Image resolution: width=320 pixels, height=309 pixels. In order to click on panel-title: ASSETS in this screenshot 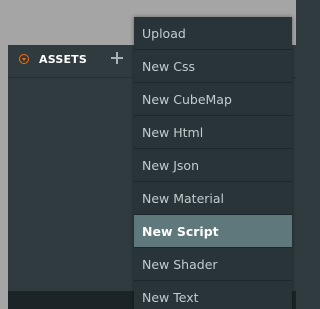, I will do `click(63, 59)`.